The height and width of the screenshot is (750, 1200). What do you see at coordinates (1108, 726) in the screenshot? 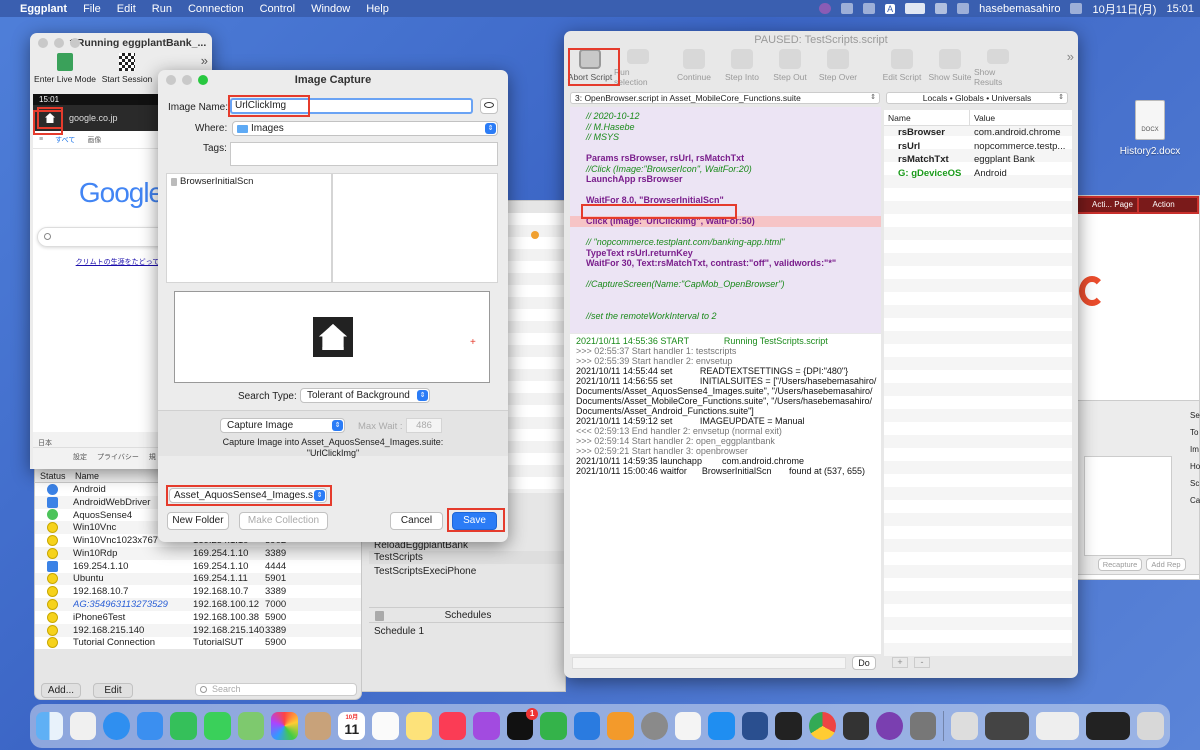
I see `recent-window-3-icon` at bounding box center [1108, 726].